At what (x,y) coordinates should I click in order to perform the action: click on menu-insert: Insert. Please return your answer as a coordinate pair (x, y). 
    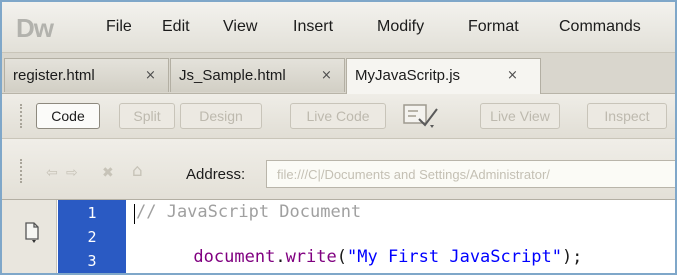
    Looking at the image, I should click on (313, 27).